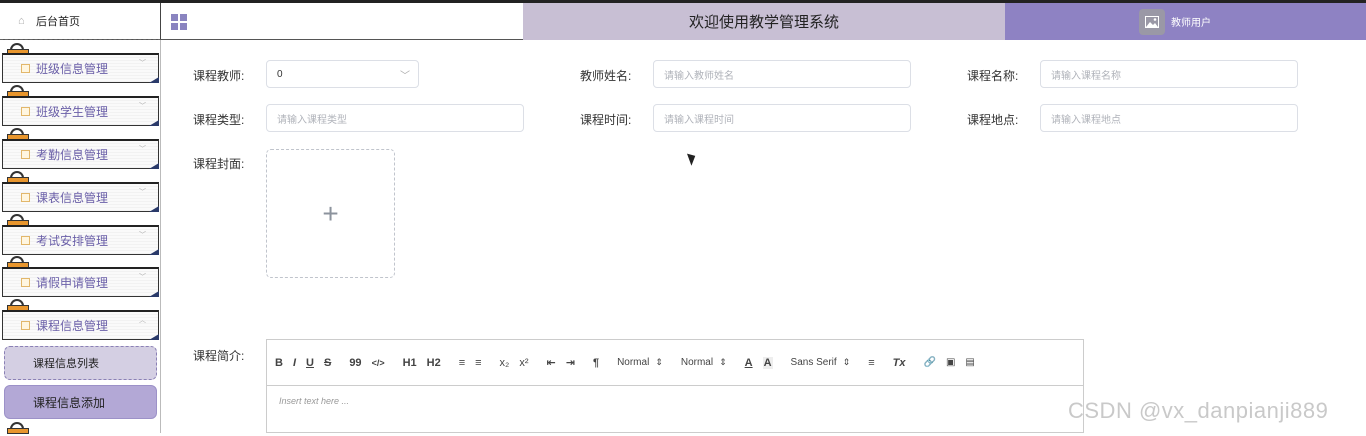  I want to click on outdent-button: ⇤, so click(551, 362).